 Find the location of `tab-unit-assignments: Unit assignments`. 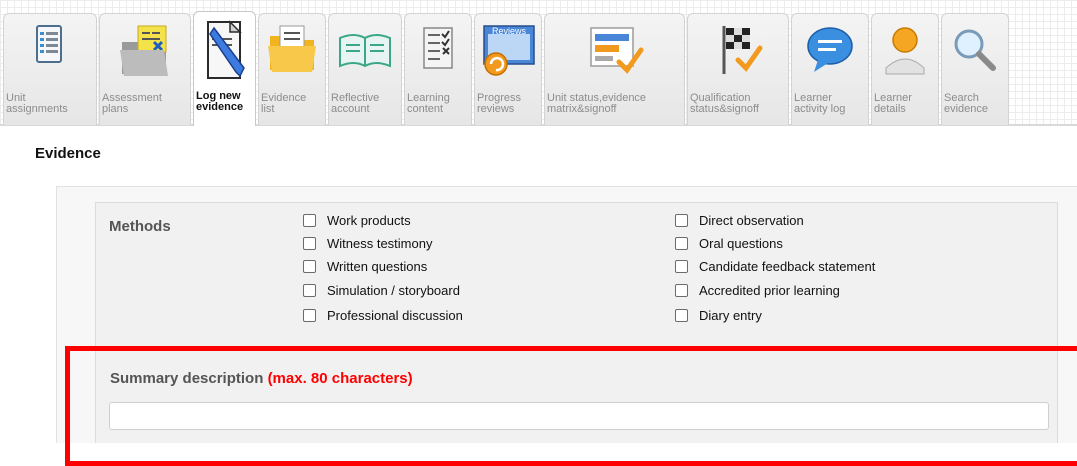

tab-unit-assignments: Unit assignments is located at coordinates (50, 69).